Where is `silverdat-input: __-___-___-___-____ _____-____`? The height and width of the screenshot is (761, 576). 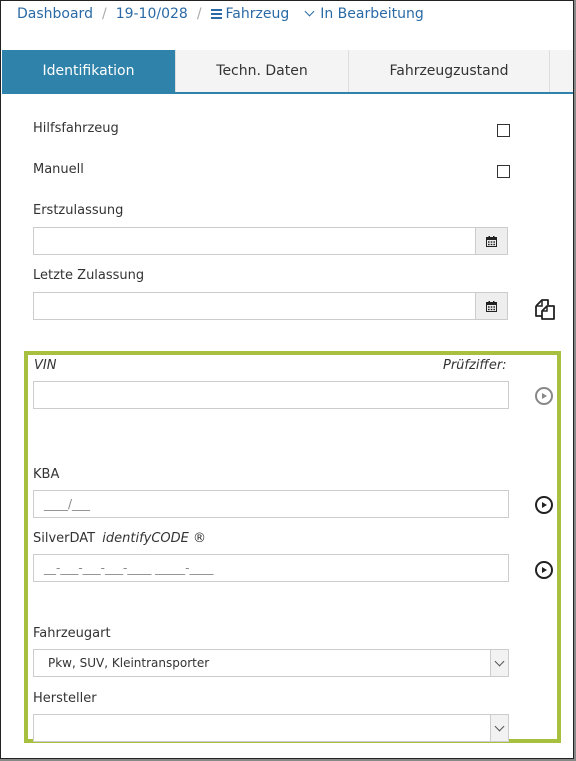 silverdat-input: __-___-___-___-____ _____-____ is located at coordinates (271, 568).